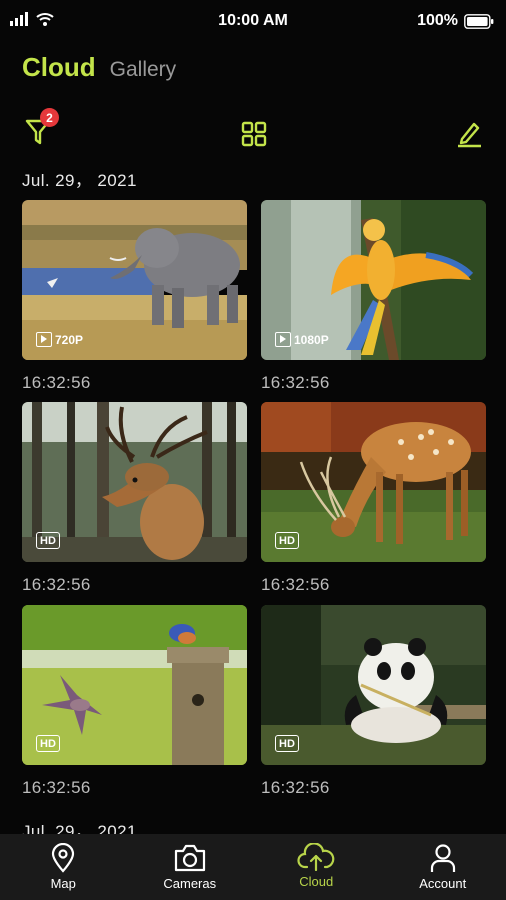 The image size is (506, 900). What do you see at coordinates (143, 70) in the screenshot?
I see `tab-gallery-title: Gallery` at bounding box center [143, 70].